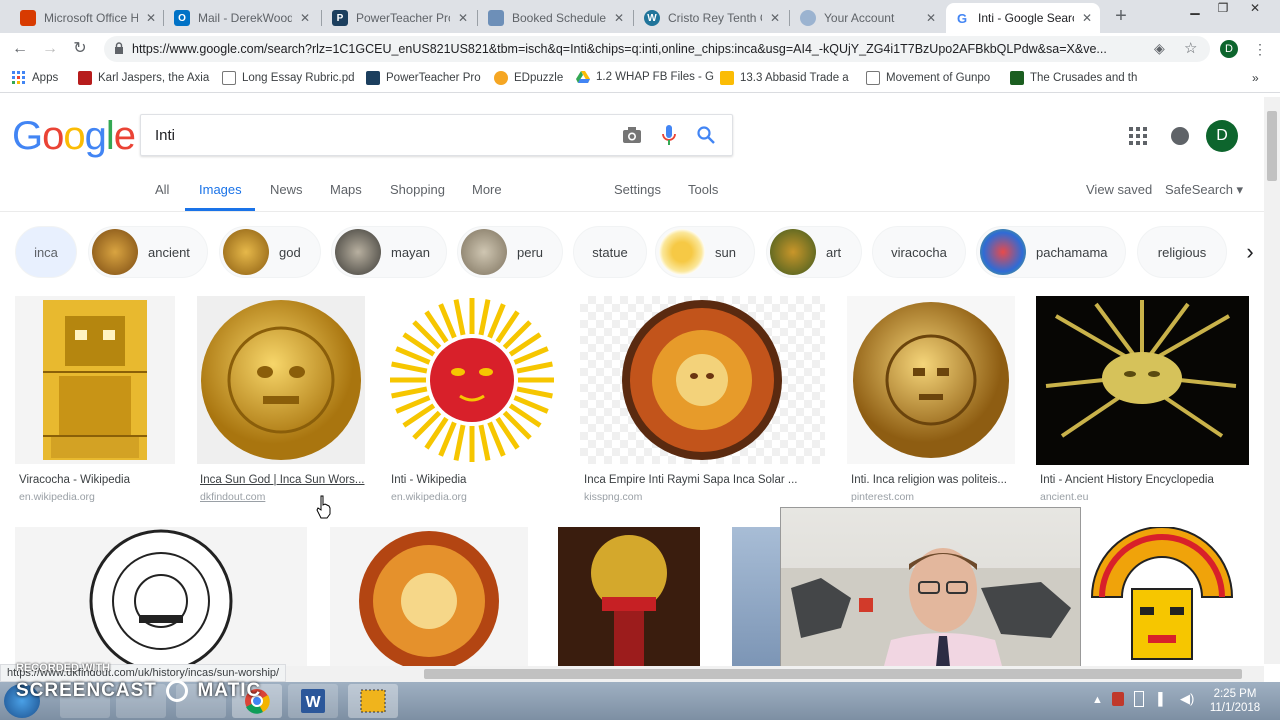 The width and height of the screenshot is (1280, 720). Describe the element at coordinates (632, 135) in the screenshot. I see `camera-icon` at that location.